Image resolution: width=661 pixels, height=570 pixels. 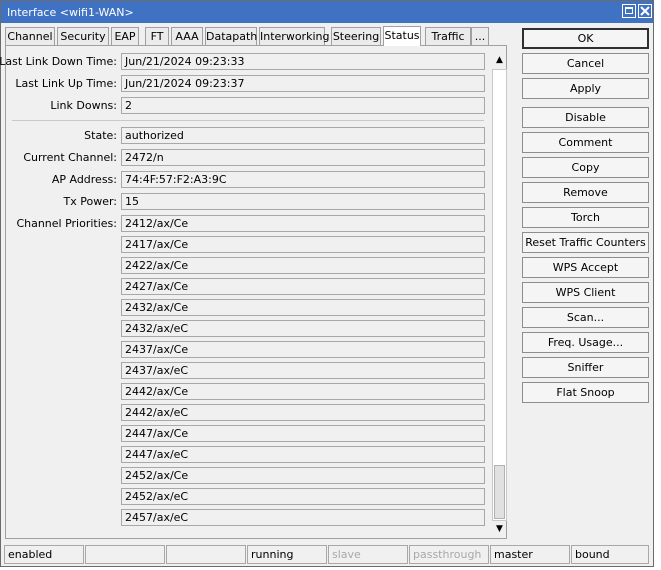 I want to click on tab-eap: EAP, so click(x=125, y=36).